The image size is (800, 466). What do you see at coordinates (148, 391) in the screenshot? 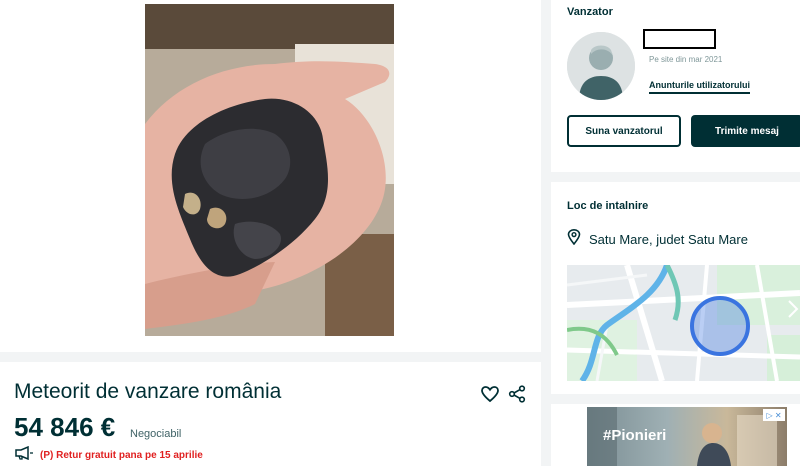
I see `listing-title: Meteorit de vanzare românia` at bounding box center [148, 391].